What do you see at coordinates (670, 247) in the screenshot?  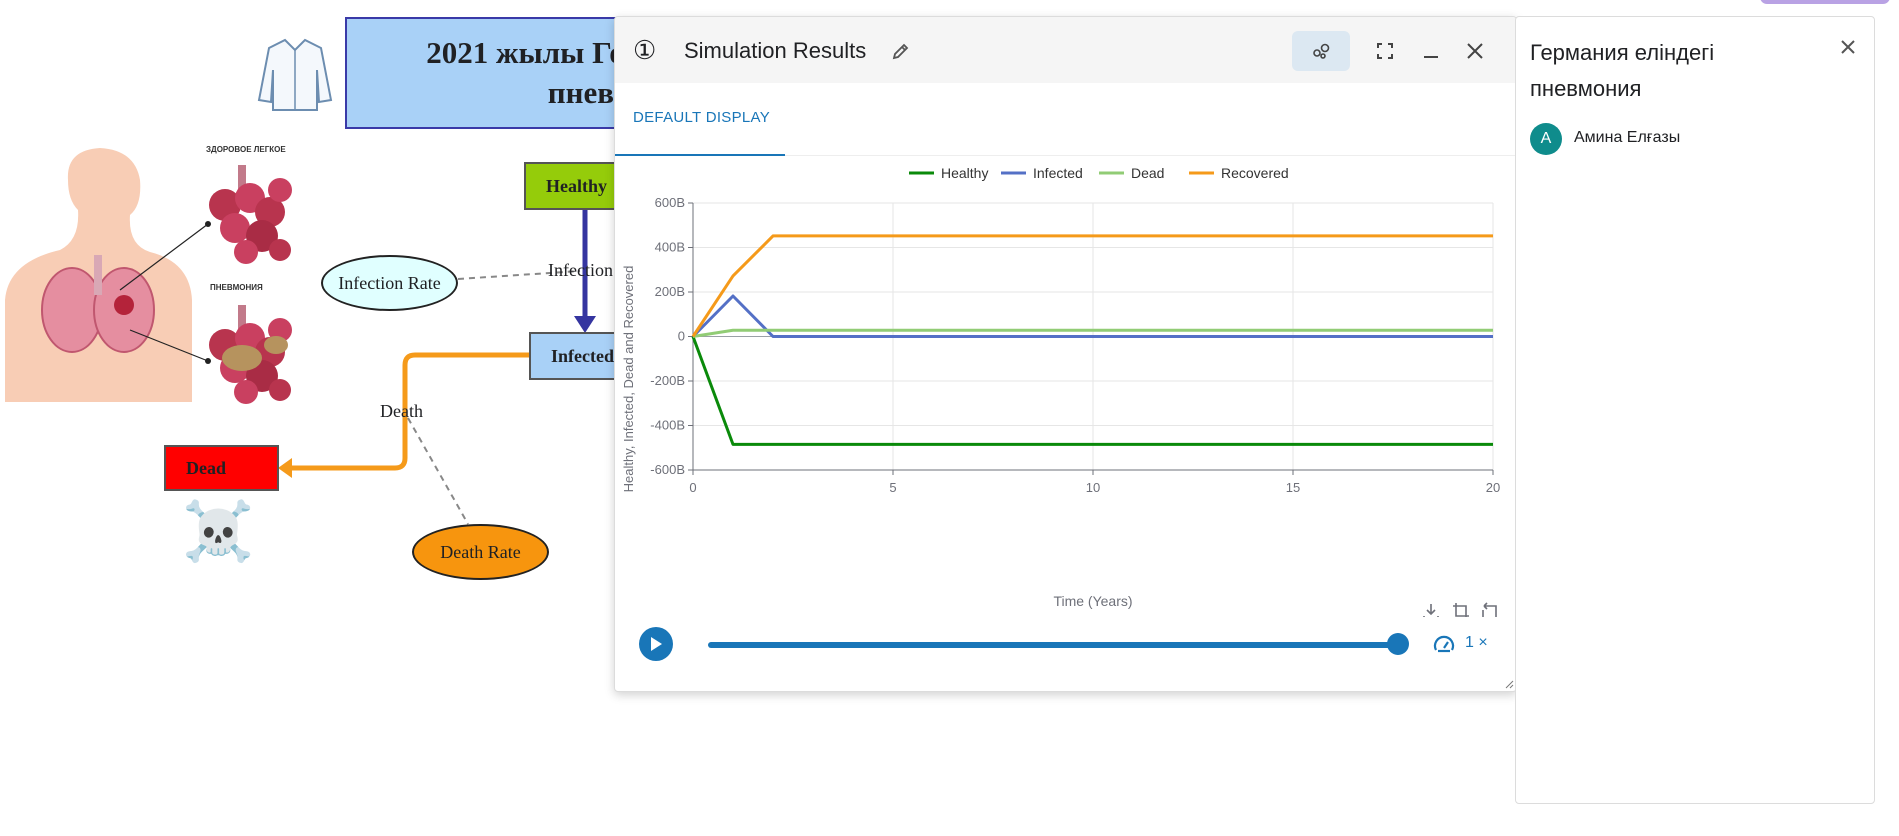 I see `y-tick-label: 400B` at bounding box center [670, 247].